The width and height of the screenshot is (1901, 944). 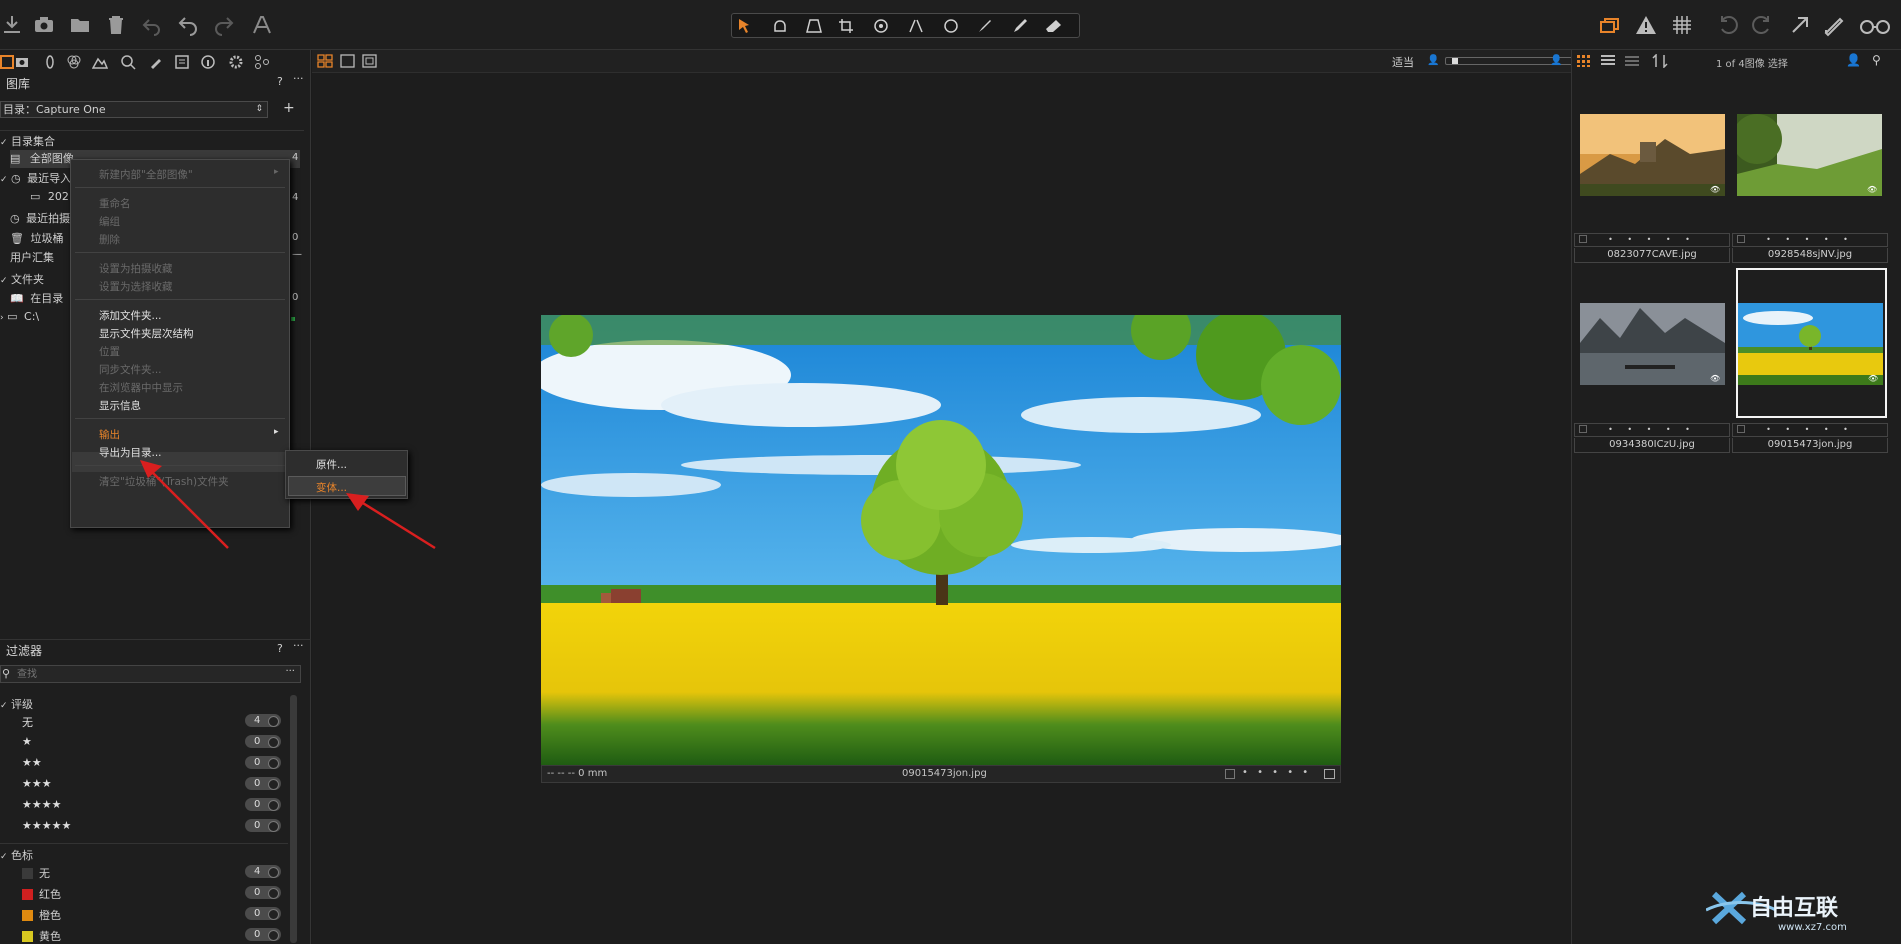 What do you see at coordinates (44, 25) in the screenshot?
I see `camera-icon` at bounding box center [44, 25].